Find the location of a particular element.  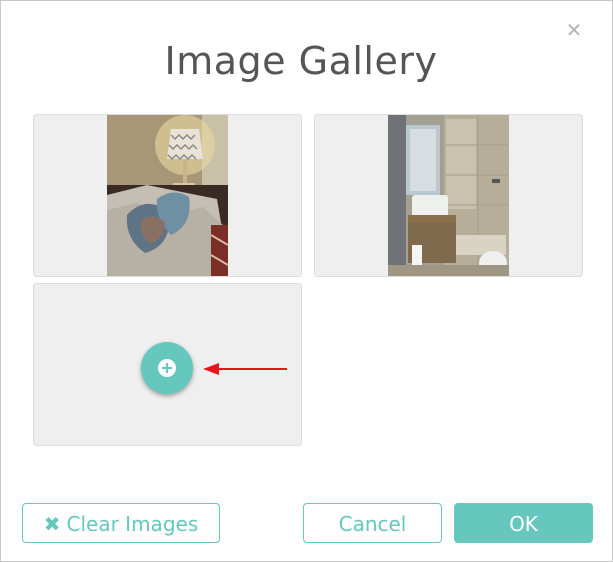

ok-label: OK is located at coordinates (523, 524).